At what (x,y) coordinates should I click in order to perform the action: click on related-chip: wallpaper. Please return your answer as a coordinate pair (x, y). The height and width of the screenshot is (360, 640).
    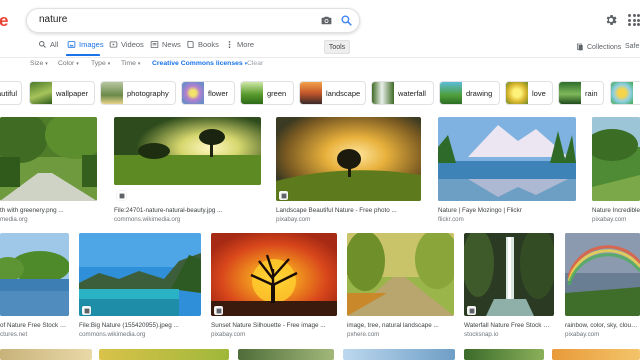
    Looking at the image, I should click on (62, 93).